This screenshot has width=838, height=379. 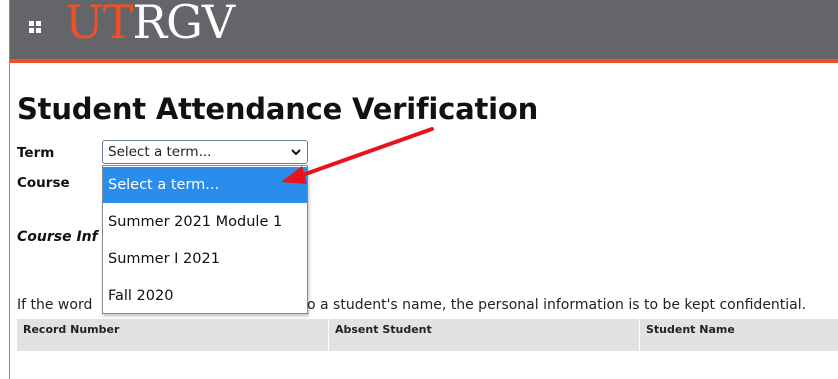 I want to click on utrgv-logo: UTRGV, so click(x=150, y=25).